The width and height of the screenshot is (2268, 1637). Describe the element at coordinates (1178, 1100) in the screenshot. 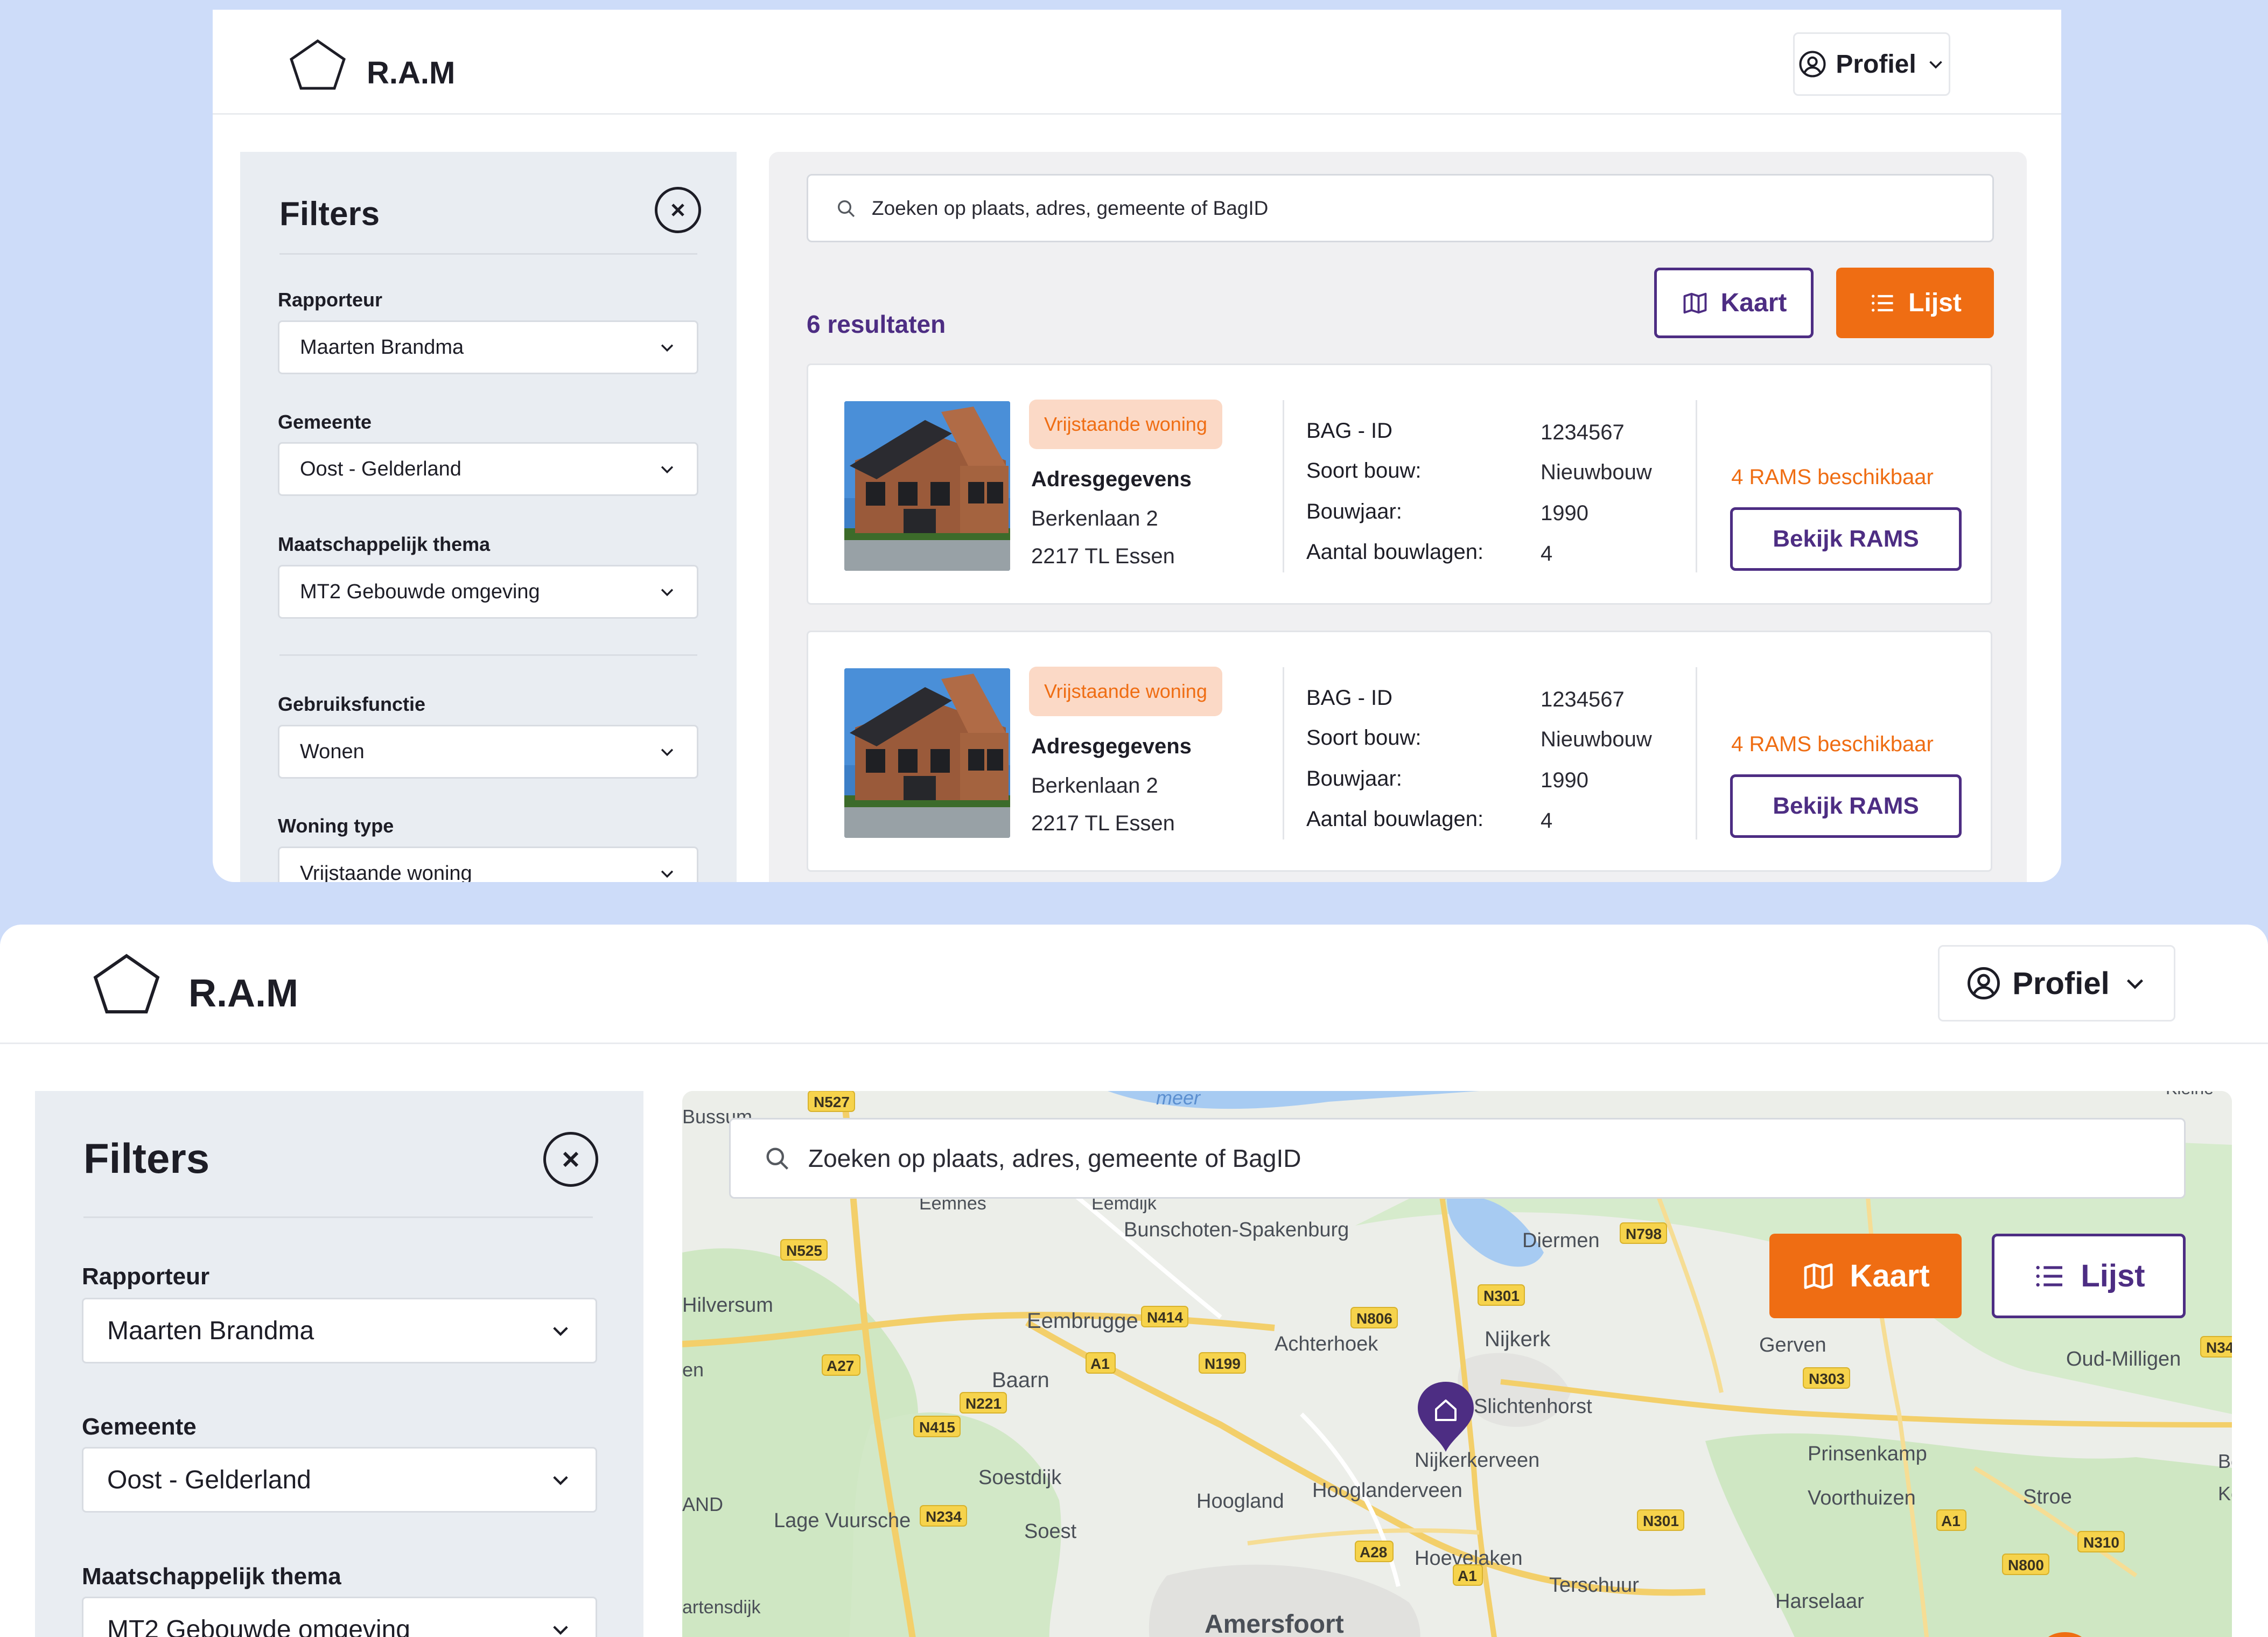

I see `map-label: meer` at that location.